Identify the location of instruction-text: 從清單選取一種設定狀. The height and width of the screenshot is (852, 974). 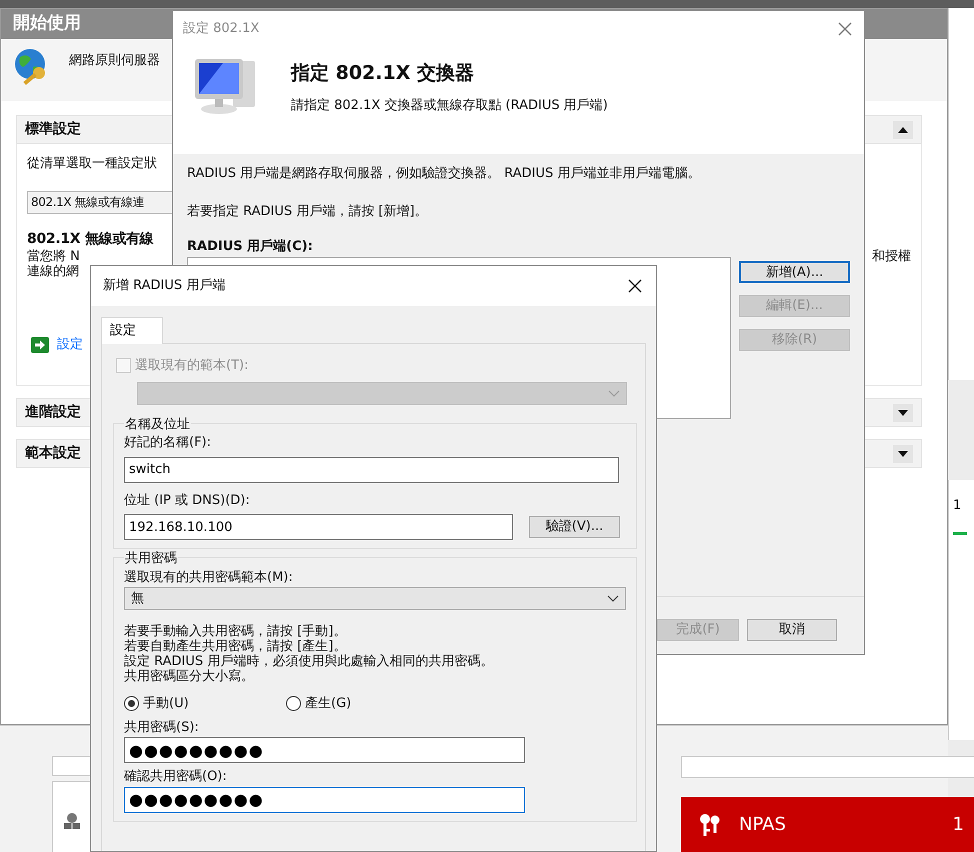
(92, 163).